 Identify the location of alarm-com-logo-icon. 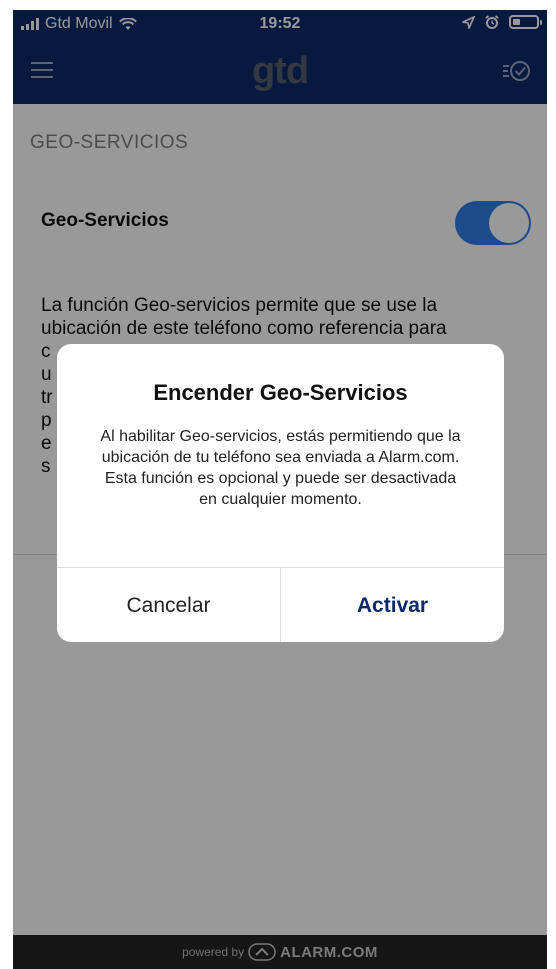
(262, 952).